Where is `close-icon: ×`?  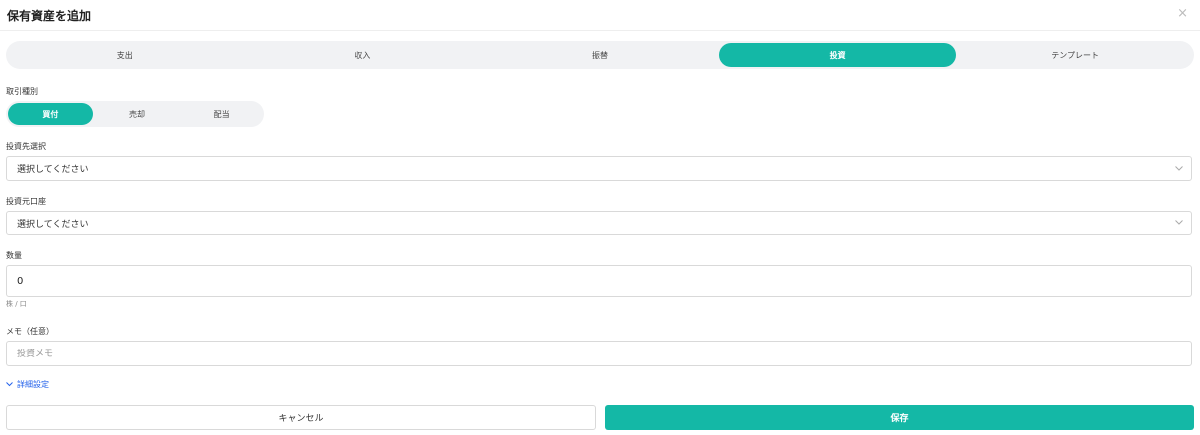
close-icon: × is located at coordinates (1182, 13).